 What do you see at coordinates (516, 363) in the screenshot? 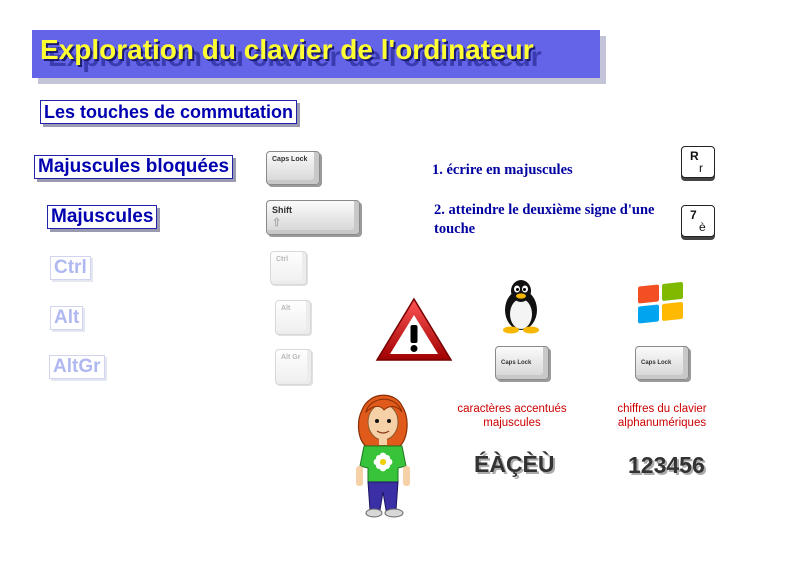
I see `key-caps-lock-linux-label: Caps Lock` at bounding box center [516, 363].